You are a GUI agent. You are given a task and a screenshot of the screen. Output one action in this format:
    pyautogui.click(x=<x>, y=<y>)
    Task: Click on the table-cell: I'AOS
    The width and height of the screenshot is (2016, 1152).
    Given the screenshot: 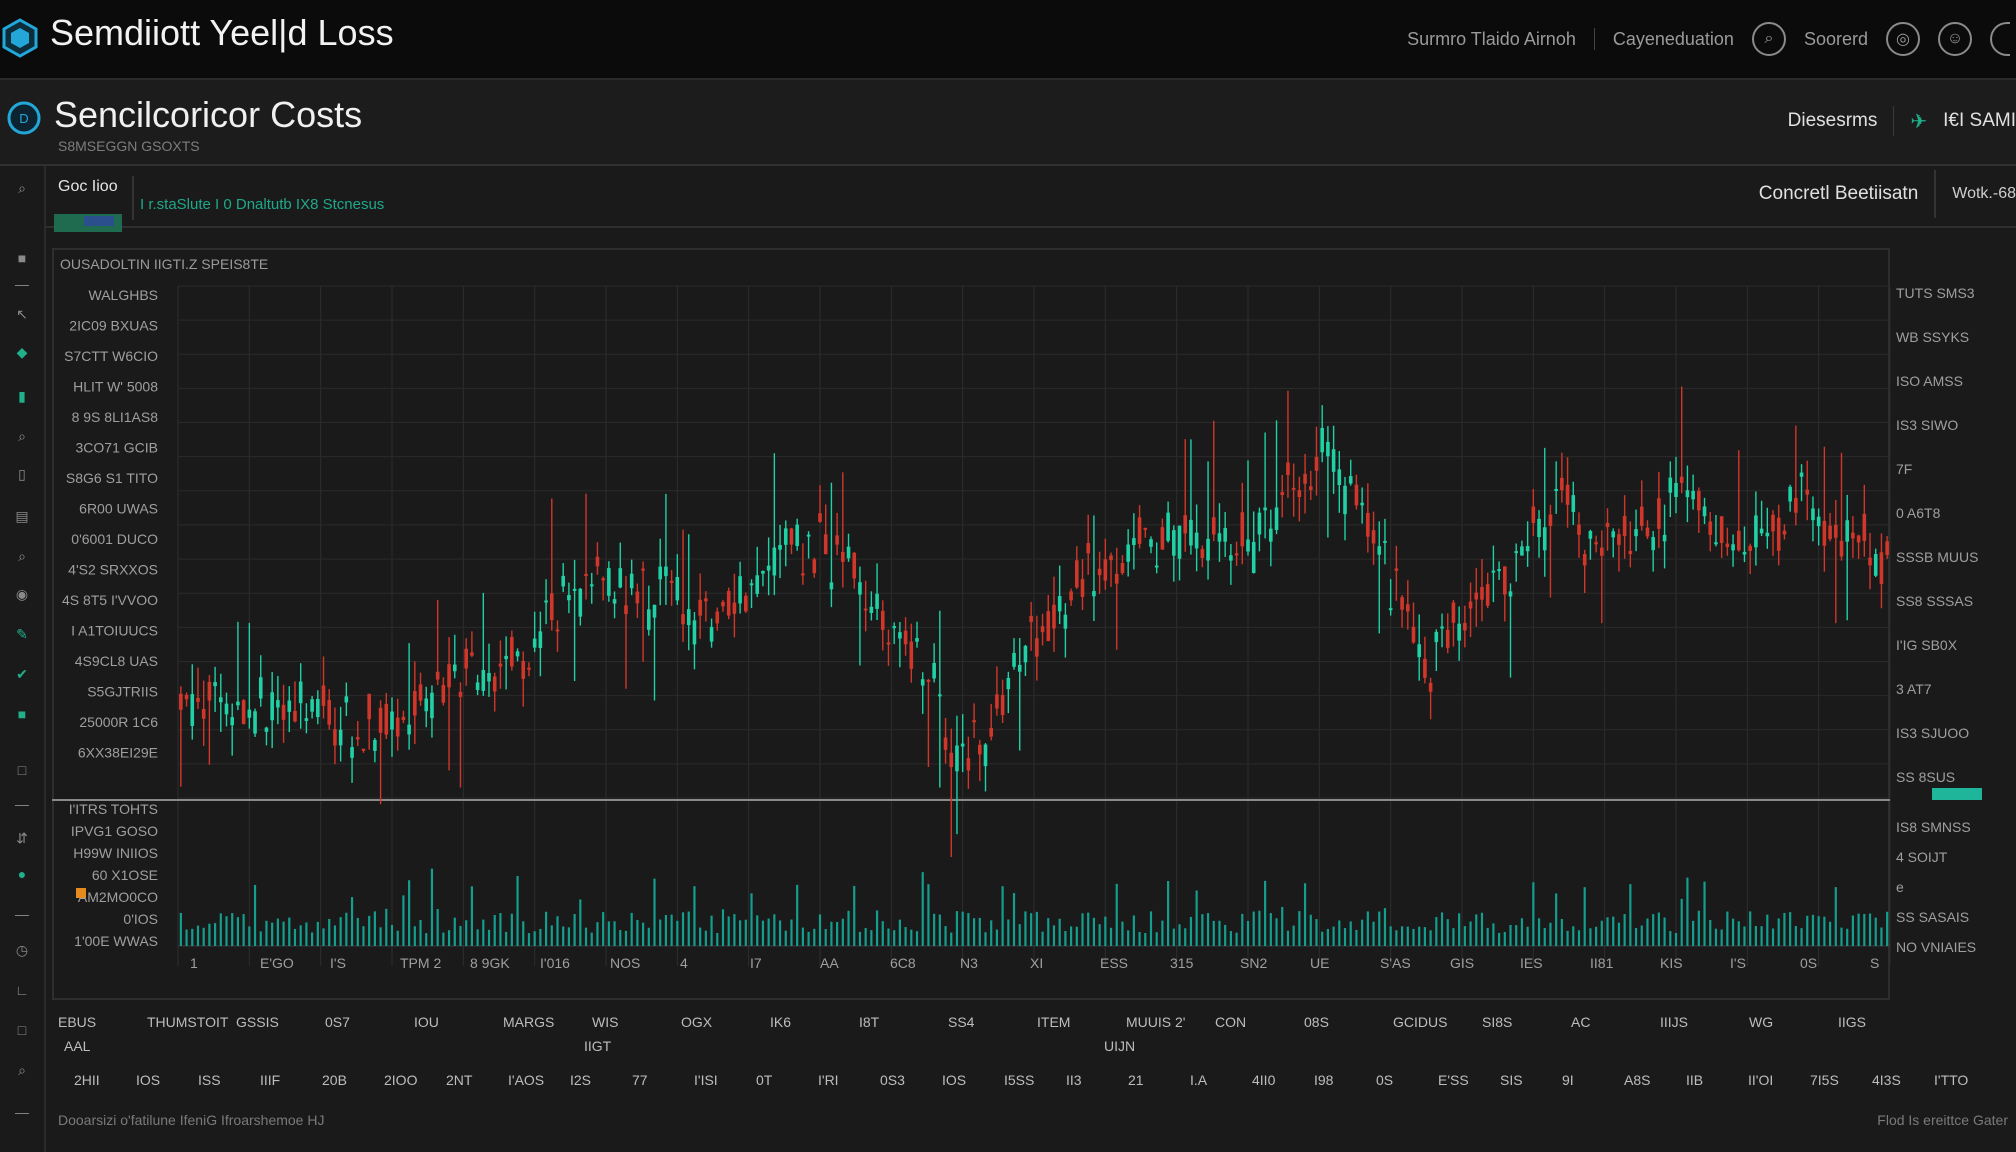 What is the action you would take?
    pyautogui.click(x=526, y=1080)
    